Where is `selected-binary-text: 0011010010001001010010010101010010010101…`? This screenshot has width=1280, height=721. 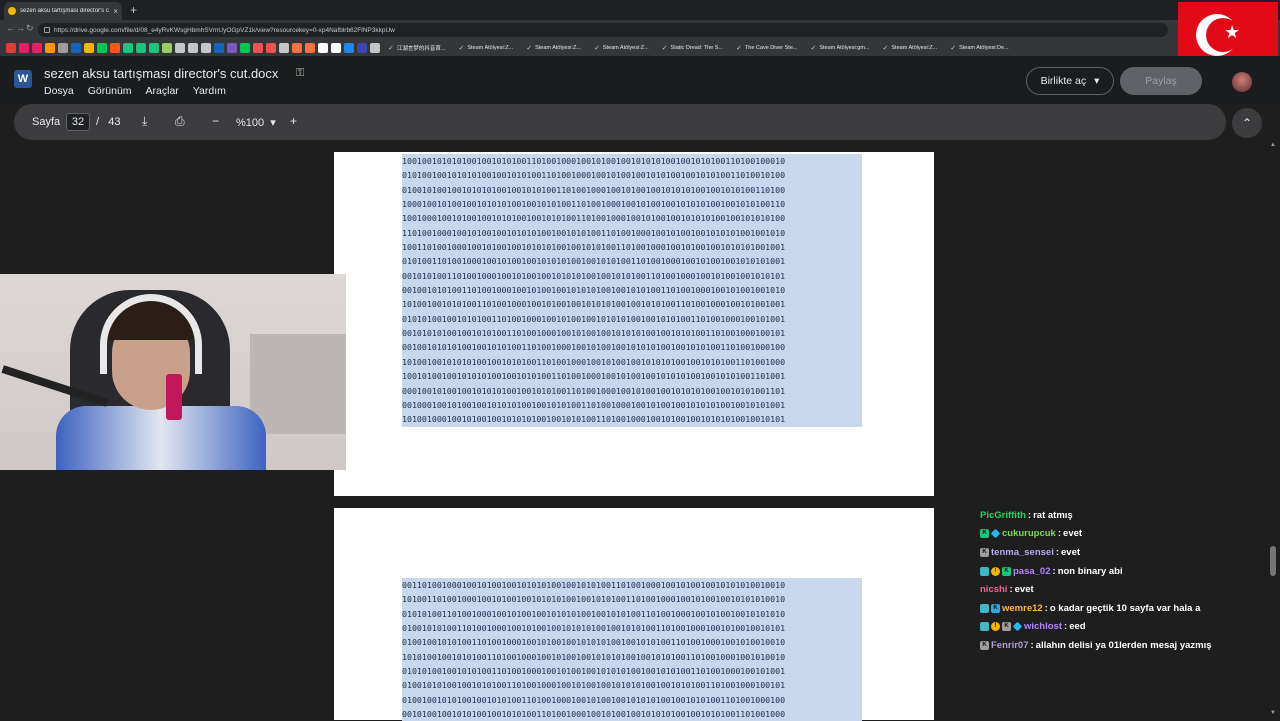 selected-binary-text: 0011010010001001010010010101010010010101… is located at coordinates (632, 649).